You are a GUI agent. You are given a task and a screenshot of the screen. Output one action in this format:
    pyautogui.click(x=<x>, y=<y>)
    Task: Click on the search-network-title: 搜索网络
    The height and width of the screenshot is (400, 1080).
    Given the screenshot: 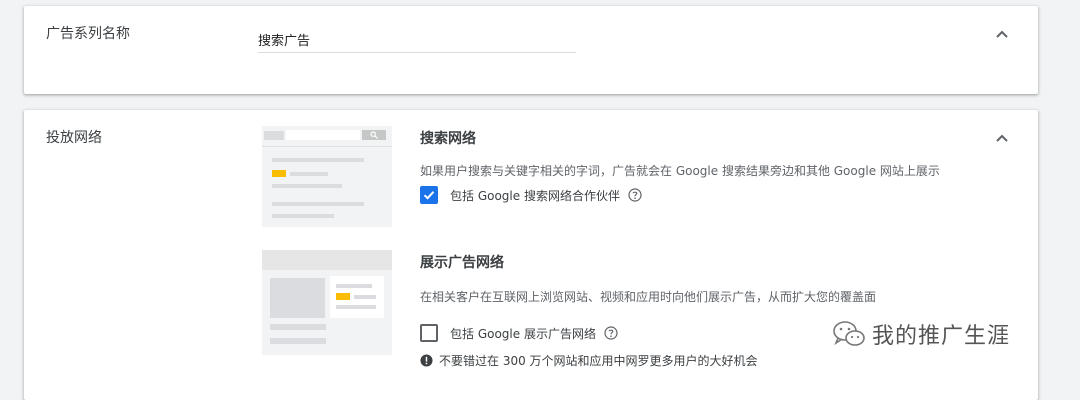 What is the action you would take?
    pyautogui.click(x=448, y=139)
    